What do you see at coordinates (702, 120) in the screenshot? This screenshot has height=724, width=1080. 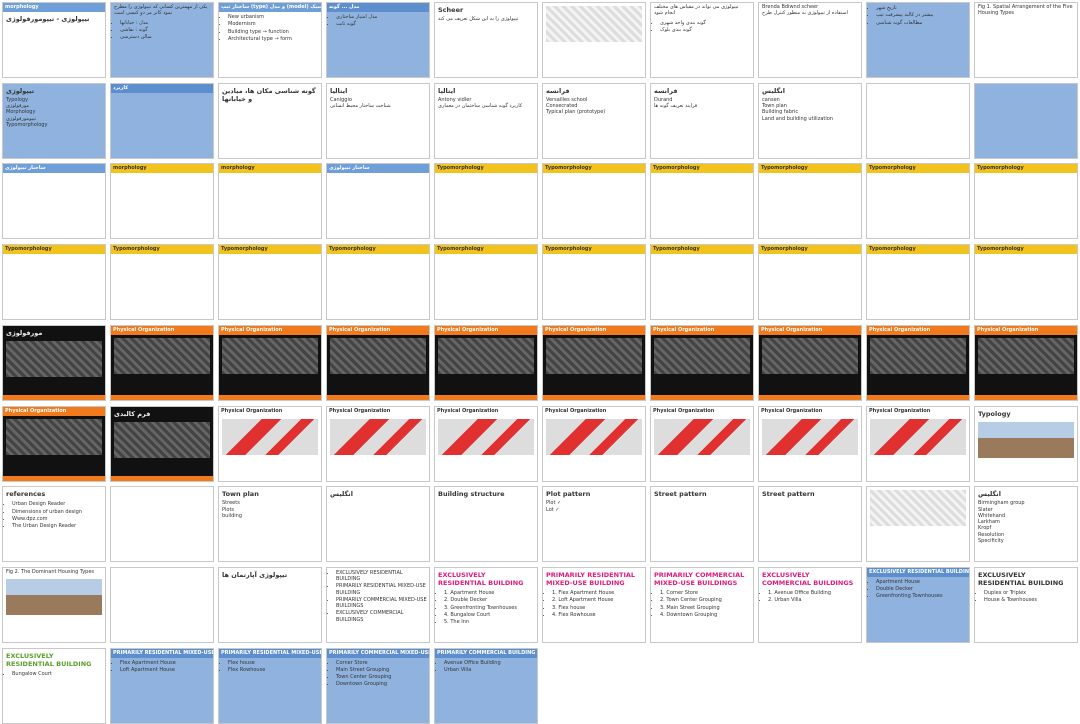 I see `slide-thumbnail: فرانسه Durand فرایند تعریف گونه ها` at bounding box center [702, 120].